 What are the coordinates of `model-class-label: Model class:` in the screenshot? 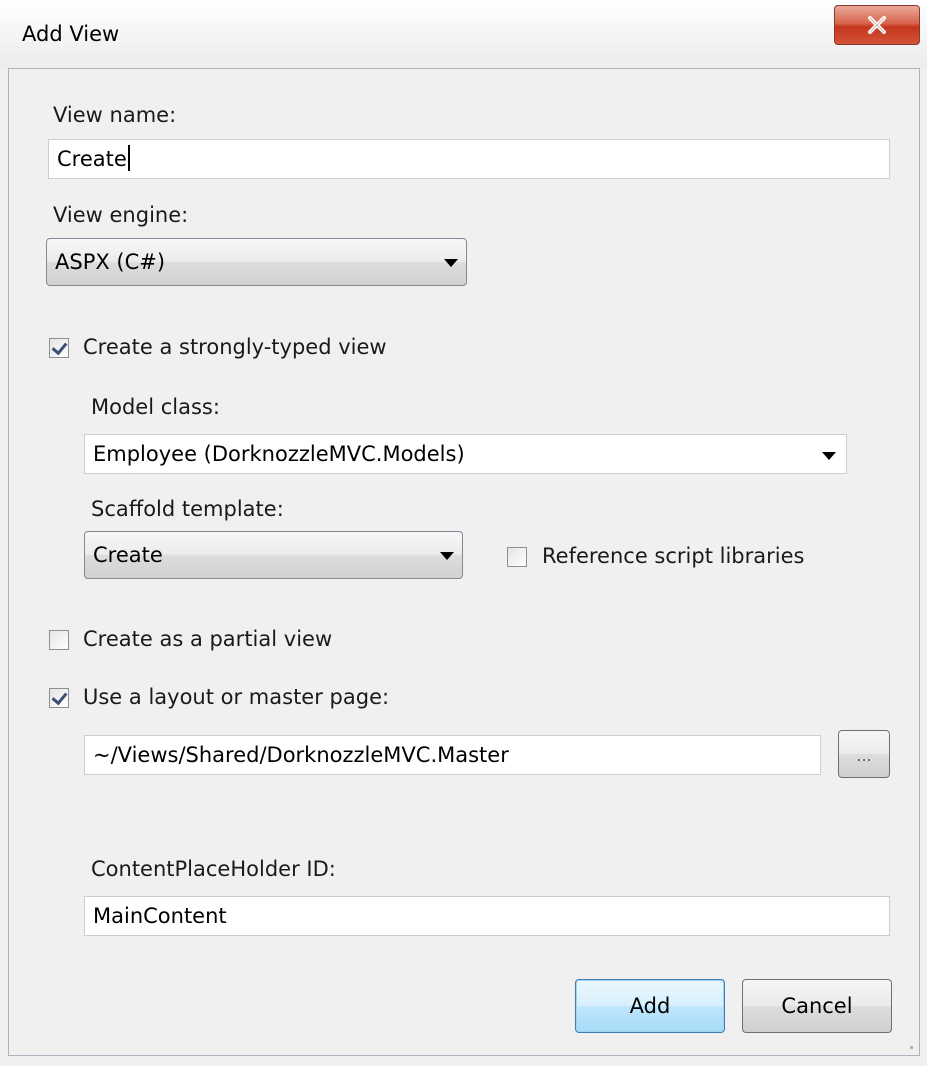 It's located at (155, 407).